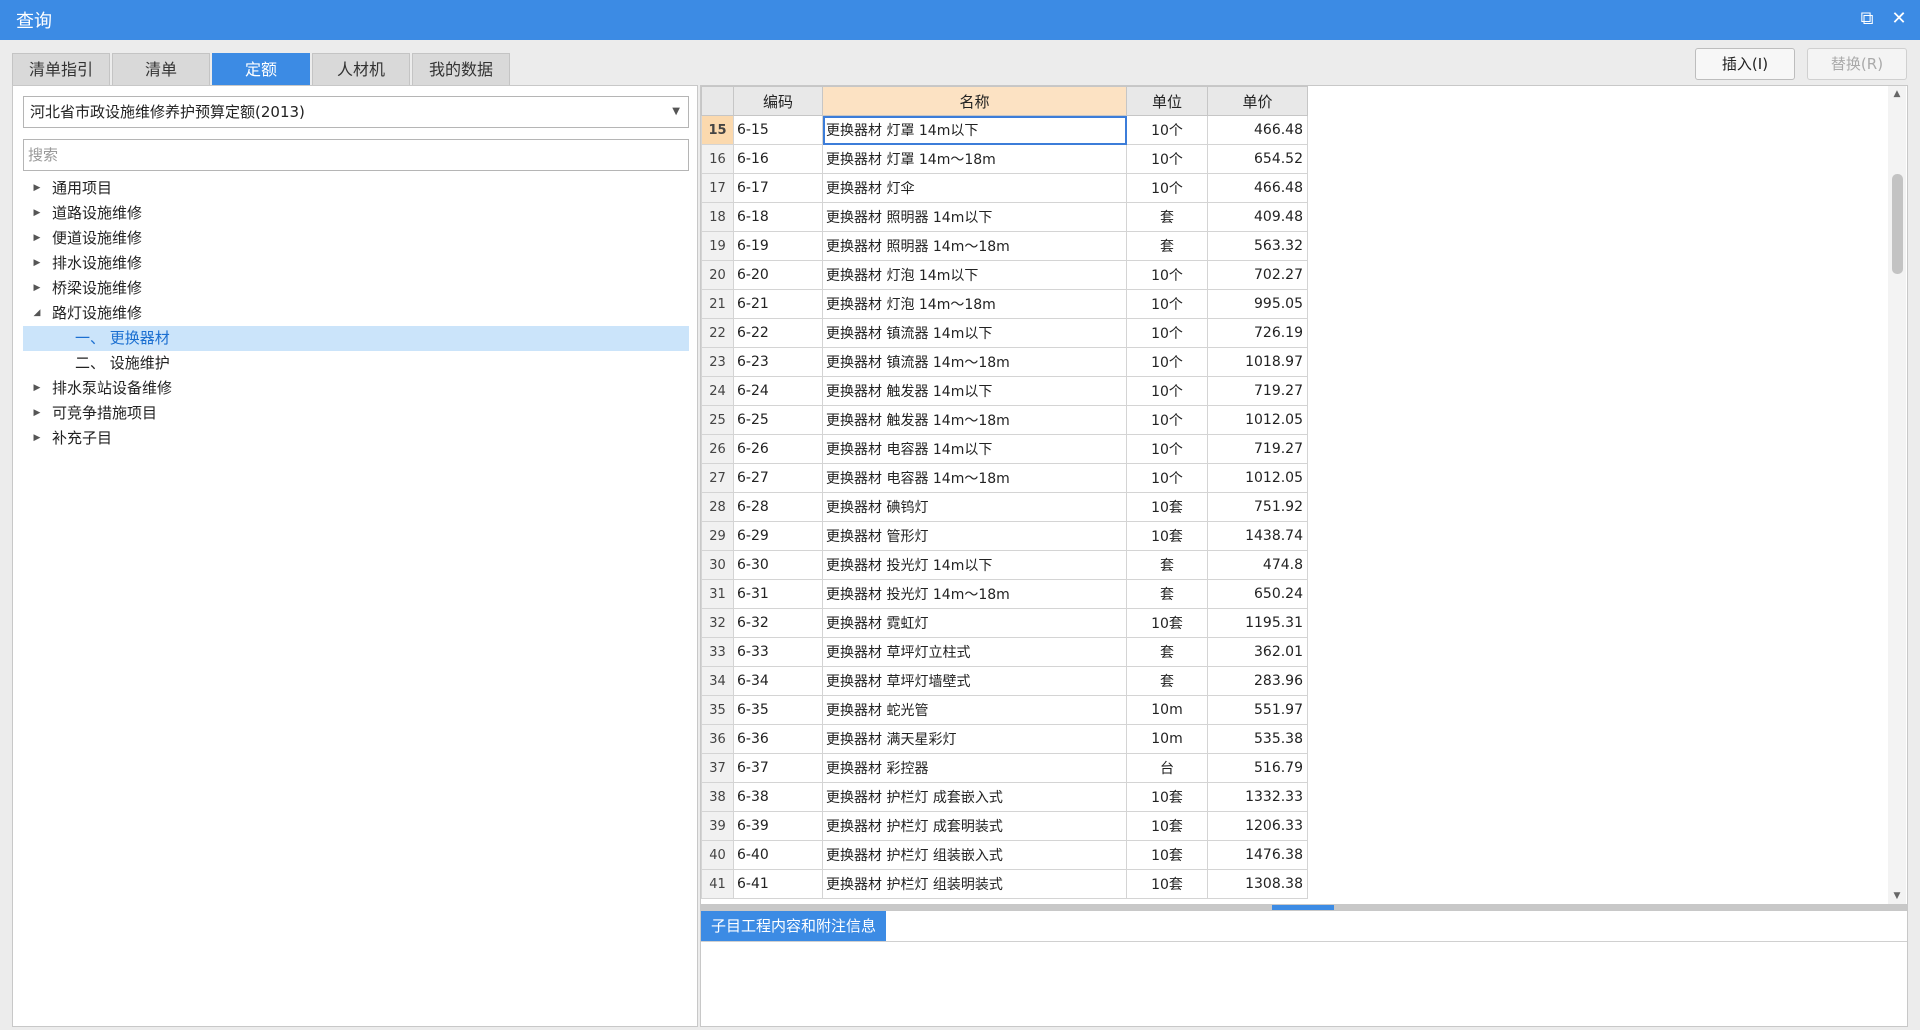  Describe the element at coordinates (1004, 536) in the screenshot. I see `table-row: 29 6-29 更换器材 管形灯 10套 1438.74` at that location.